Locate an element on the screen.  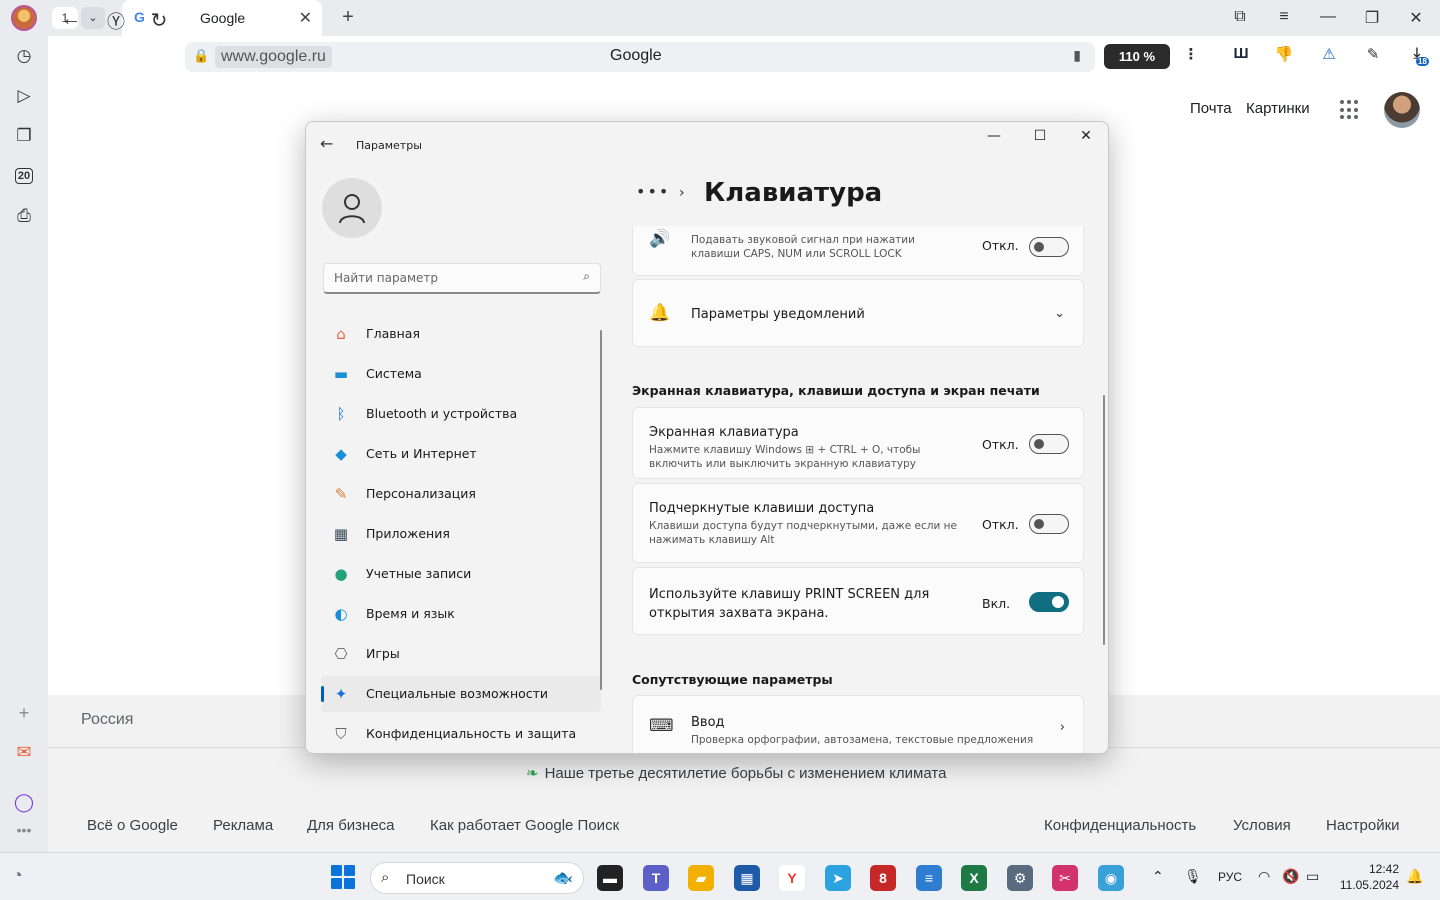
opera-app: 8 is located at coordinates (883, 878).